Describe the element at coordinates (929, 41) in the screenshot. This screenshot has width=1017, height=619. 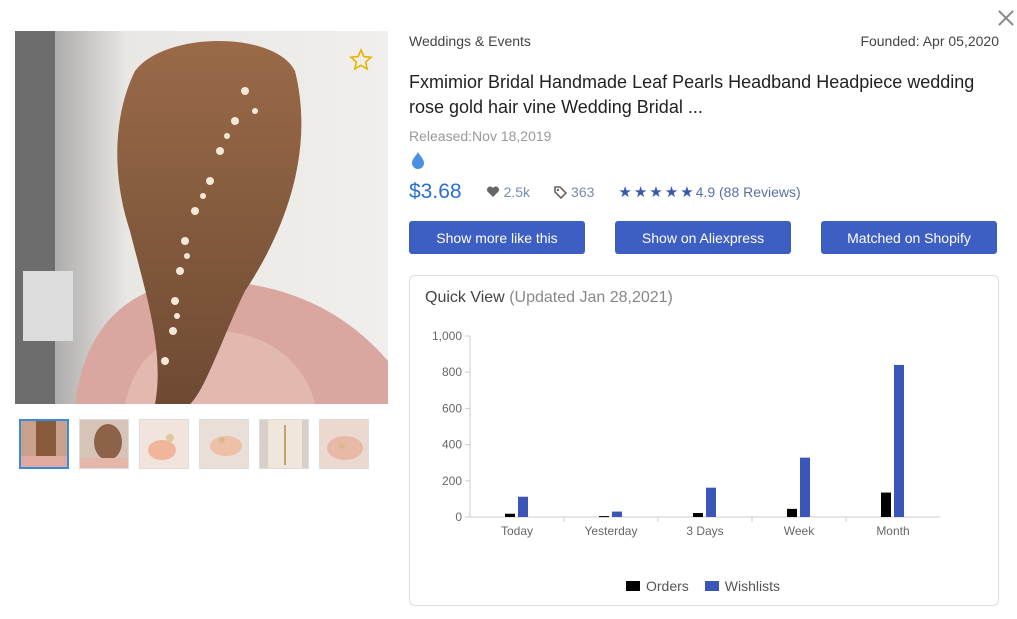
I see `founded-date: Founded: Apr 05,2020` at that location.